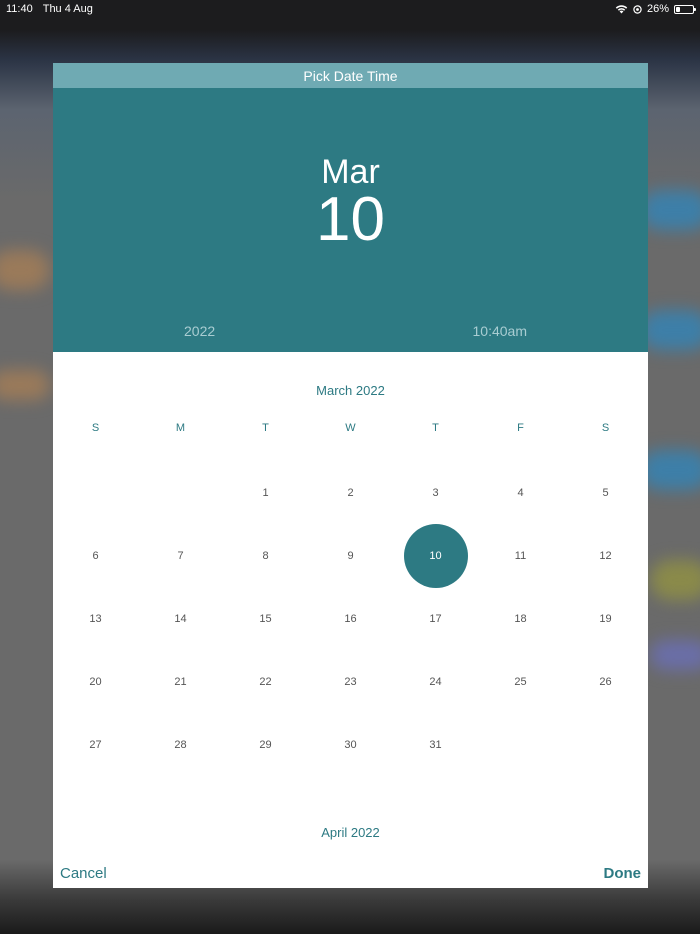 The width and height of the screenshot is (700, 934). What do you see at coordinates (637, 9) in the screenshot?
I see `location-icon` at bounding box center [637, 9].